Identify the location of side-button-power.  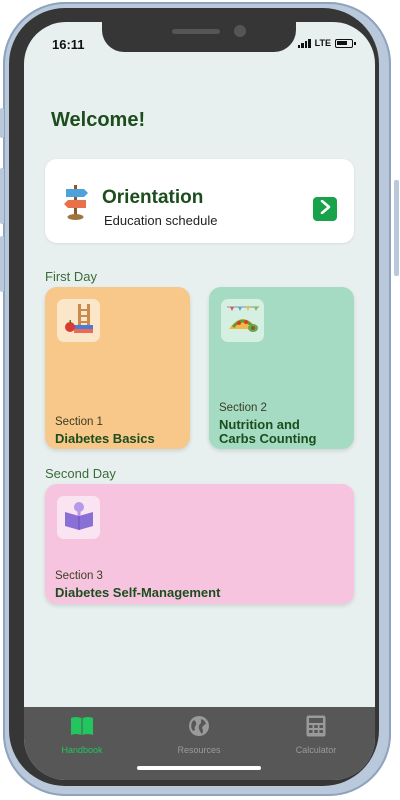
(396, 228).